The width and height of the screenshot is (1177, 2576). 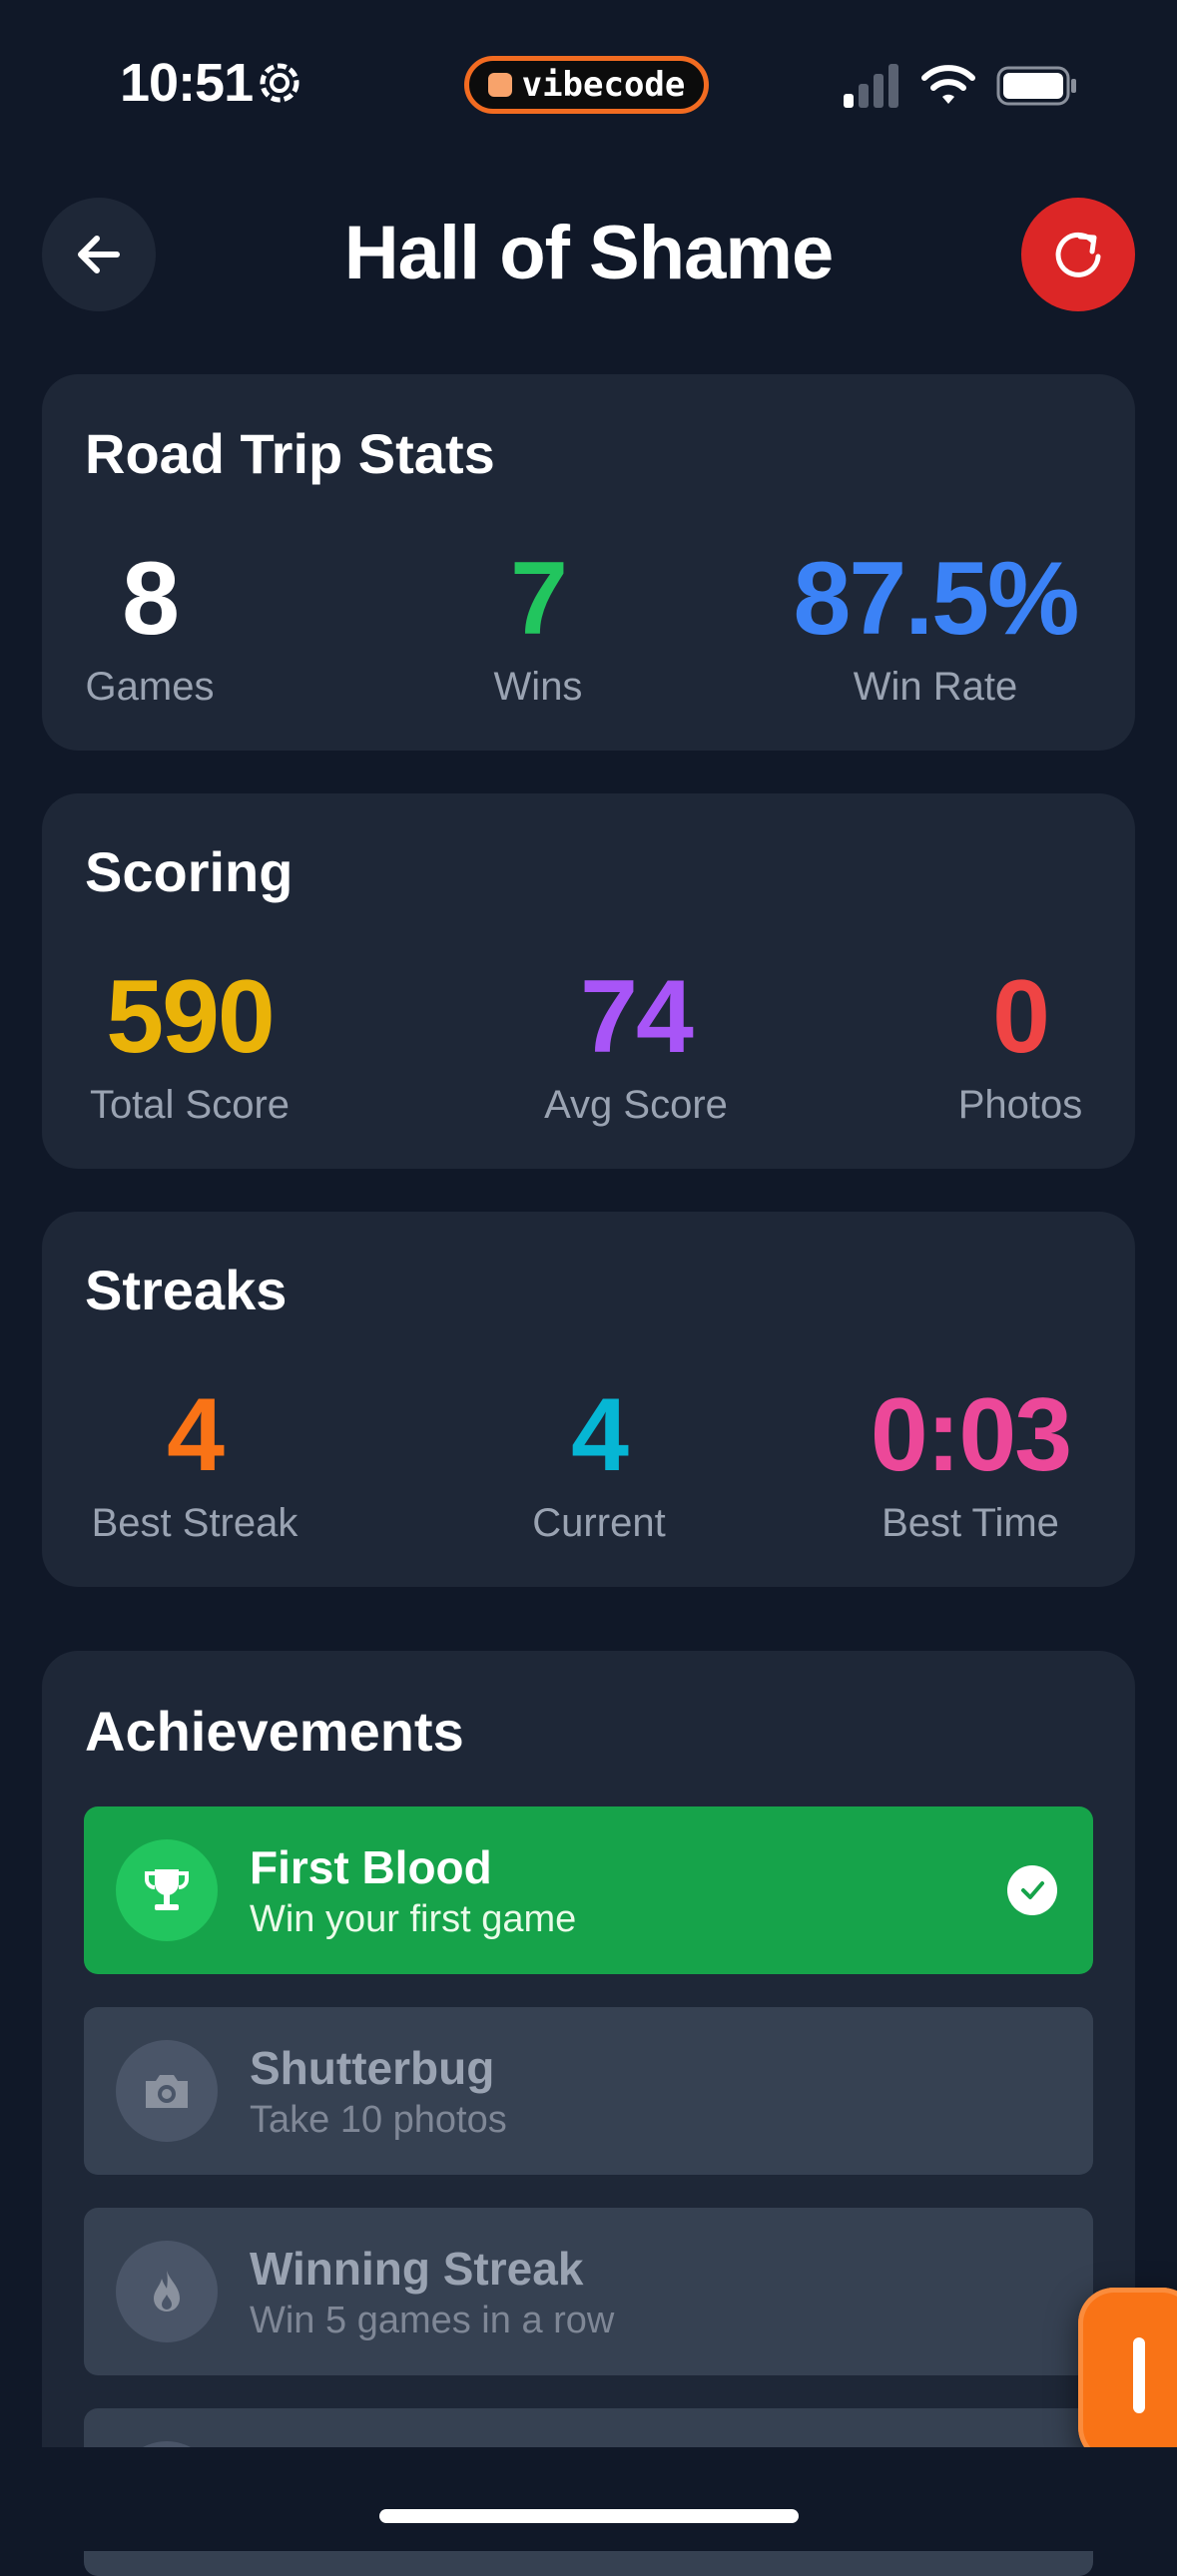 What do you see at coordinates (189, 872) in the screenshot?
I see `card-title: Scoring` at bounding box center [189, 872].